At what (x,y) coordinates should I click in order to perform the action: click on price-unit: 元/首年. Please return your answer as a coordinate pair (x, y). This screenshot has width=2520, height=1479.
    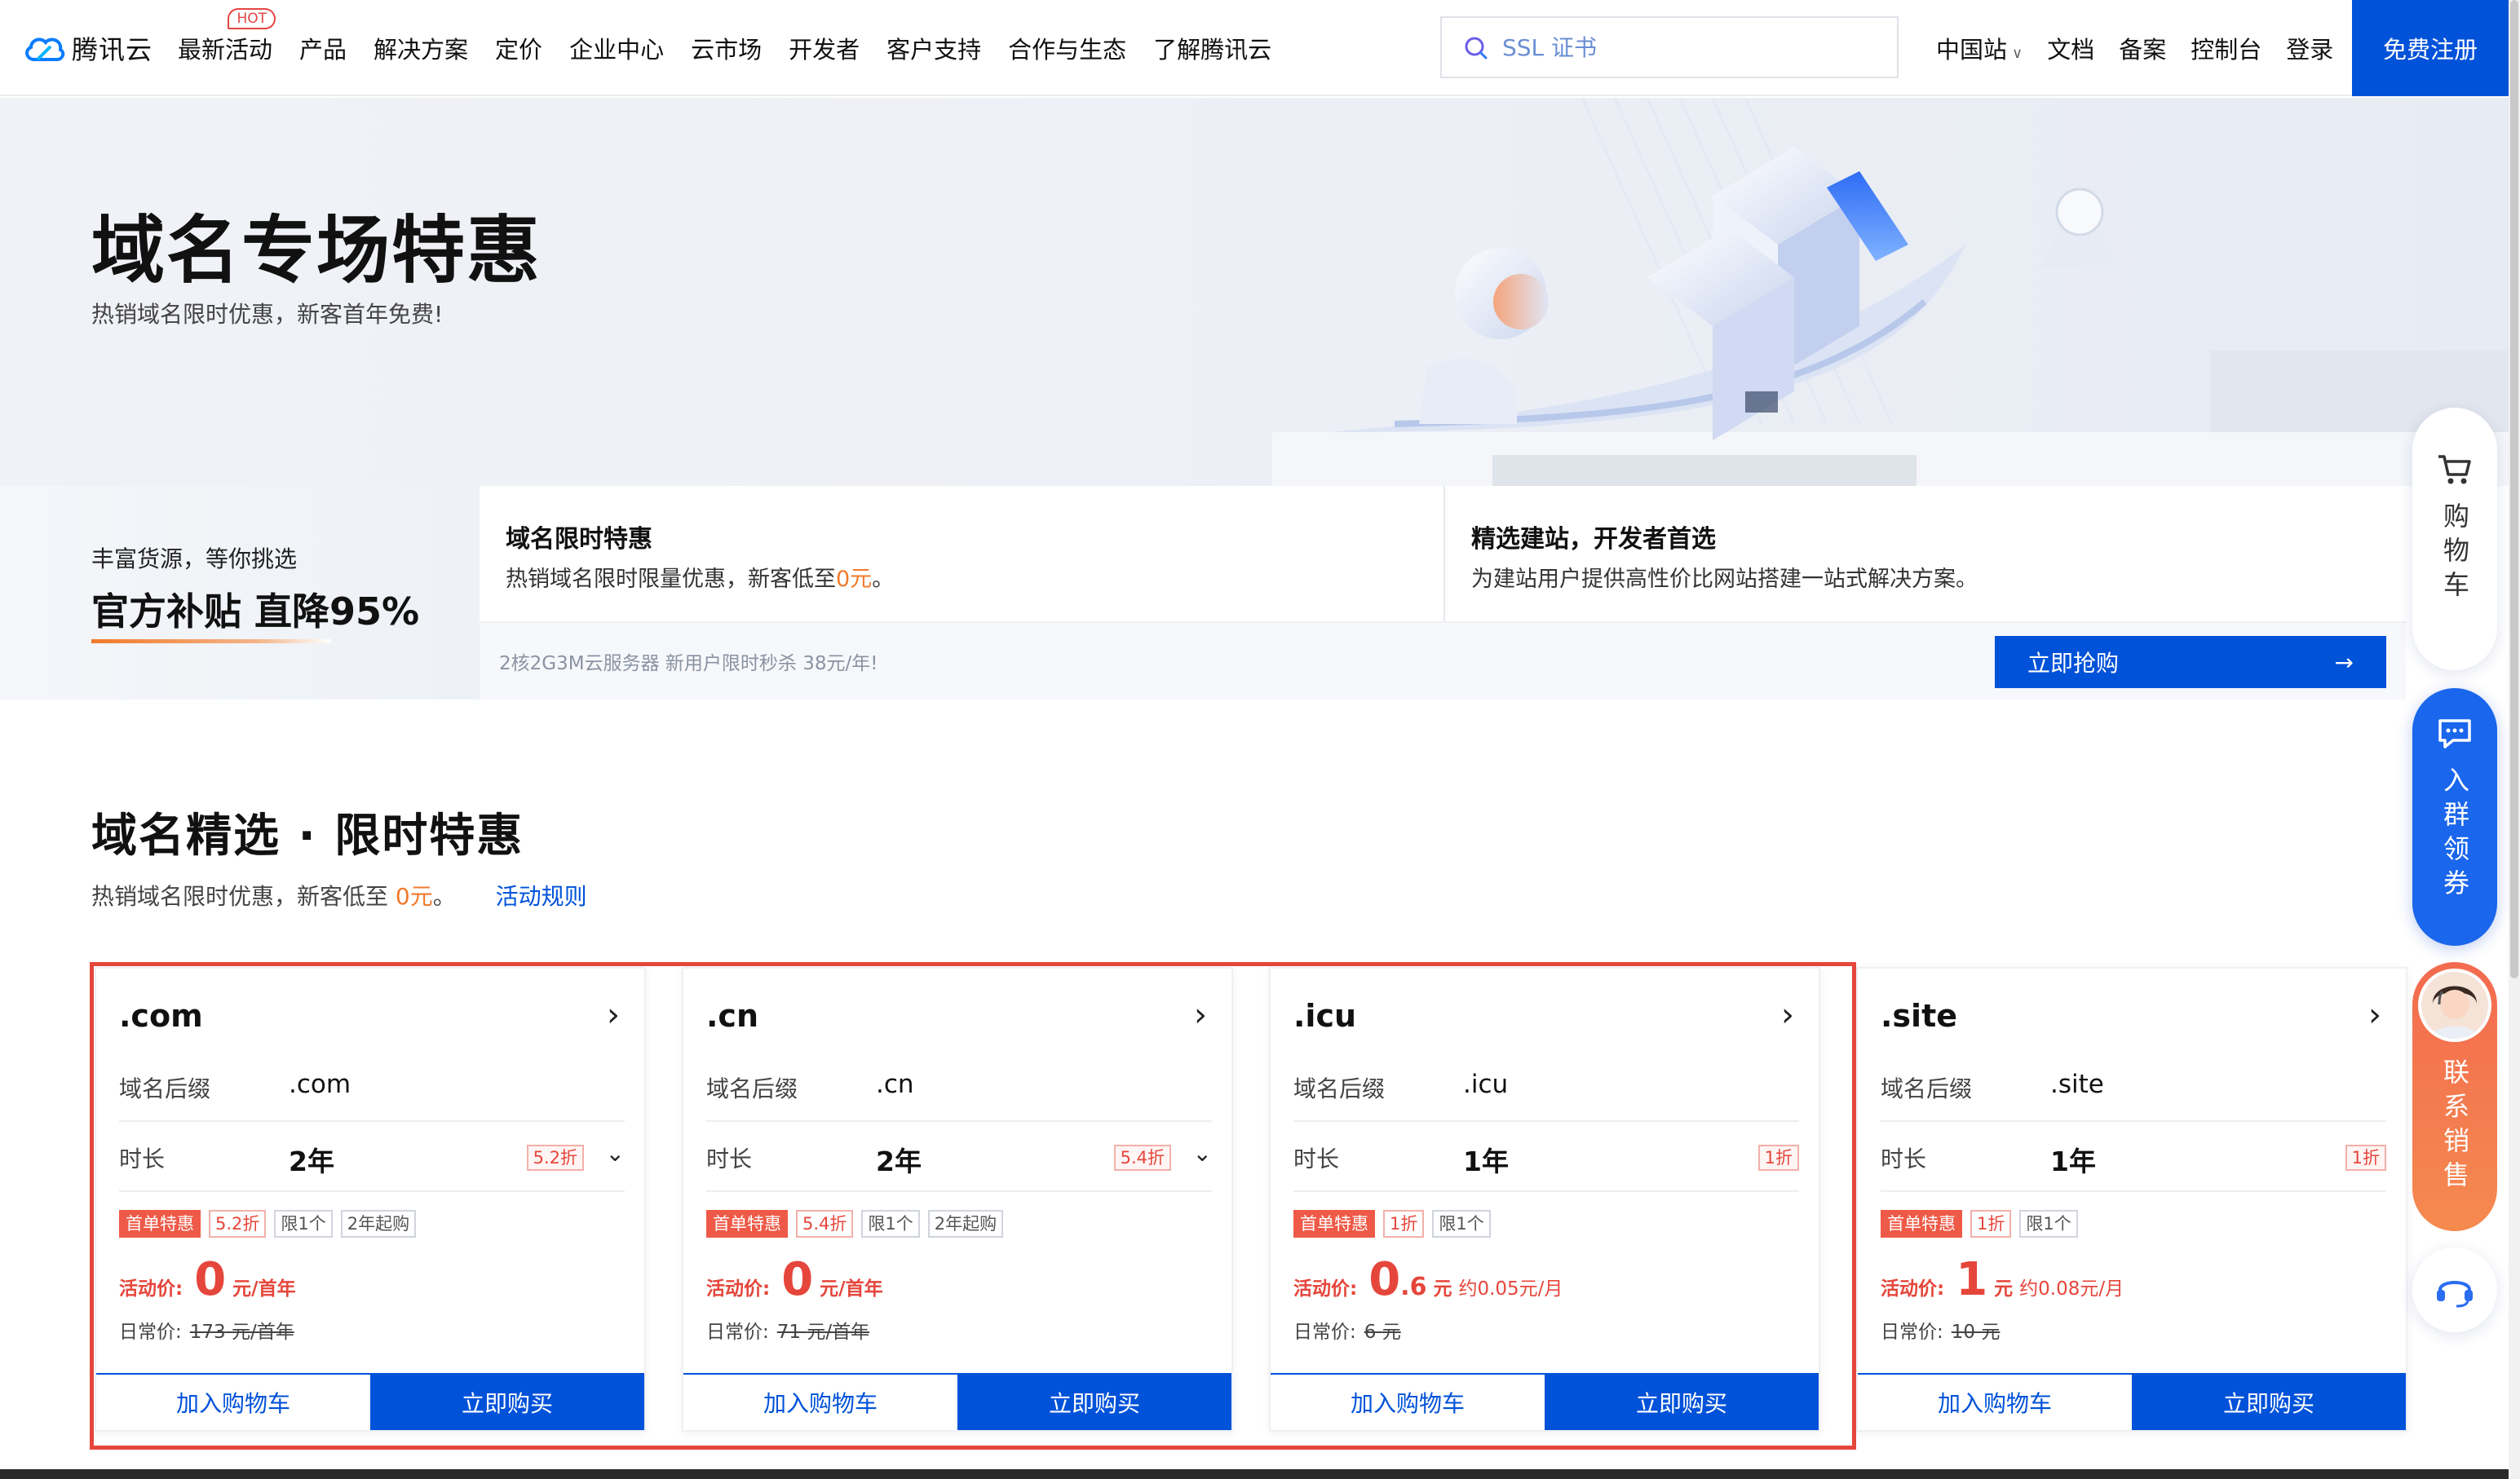
    Looking at the image, I should click on (852, 1289).